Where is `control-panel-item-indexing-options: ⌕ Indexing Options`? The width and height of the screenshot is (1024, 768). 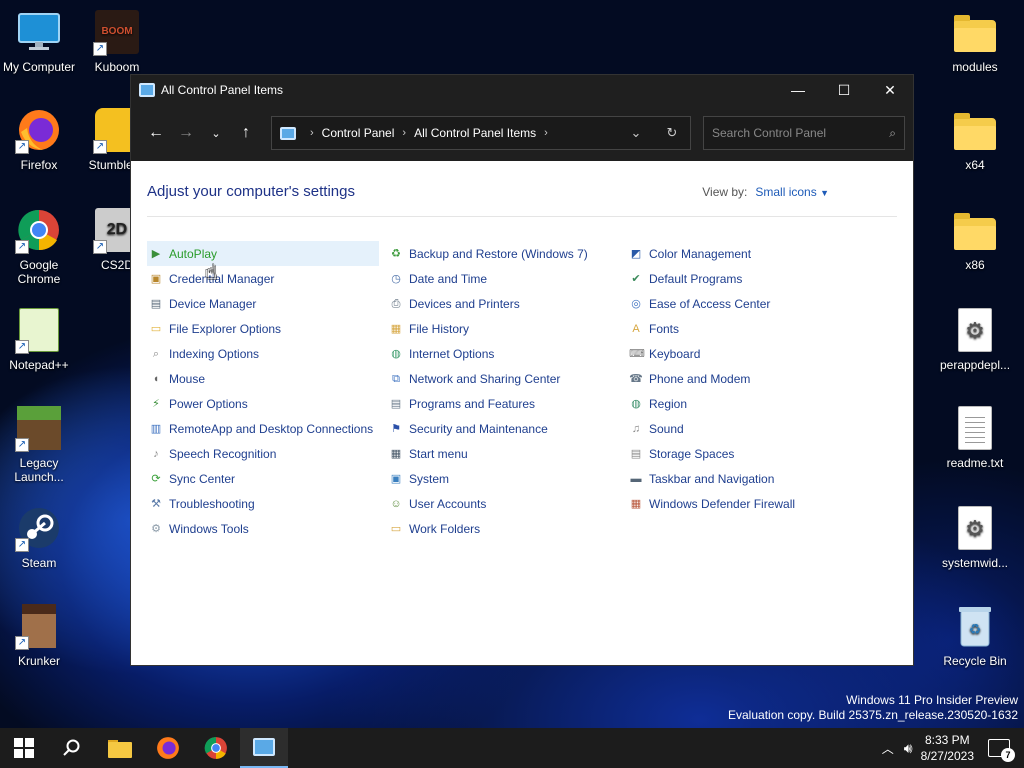
control-panel-item-indexing-options: ⌕ Indexing Options is located at coordinates (267, 353).